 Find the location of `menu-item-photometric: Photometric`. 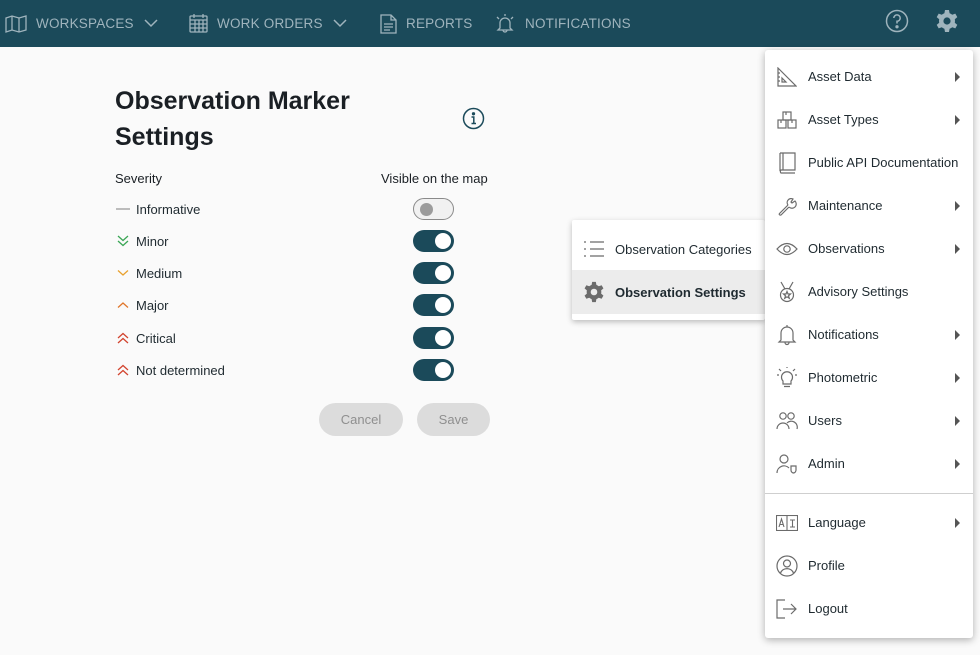

menu-item-photometric: Photometric is located at coordinates (869, 377).